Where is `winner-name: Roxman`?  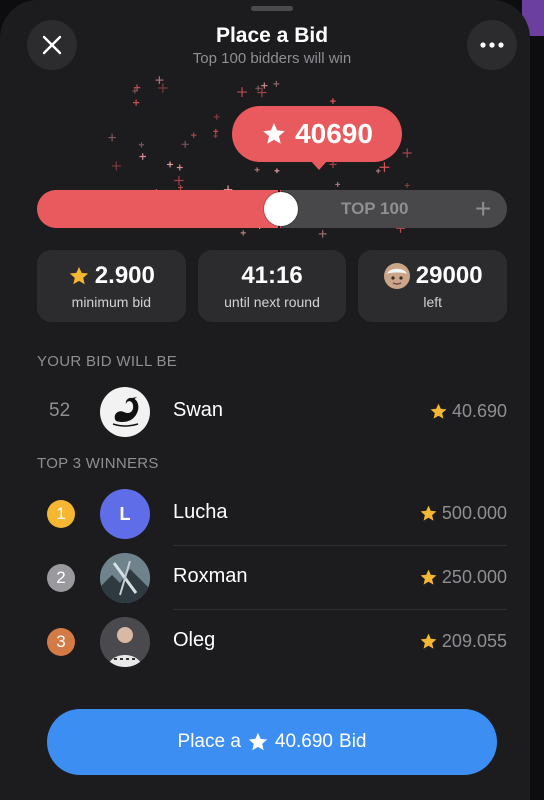 winner-name: Roxman is located at coordinates (210, 576).